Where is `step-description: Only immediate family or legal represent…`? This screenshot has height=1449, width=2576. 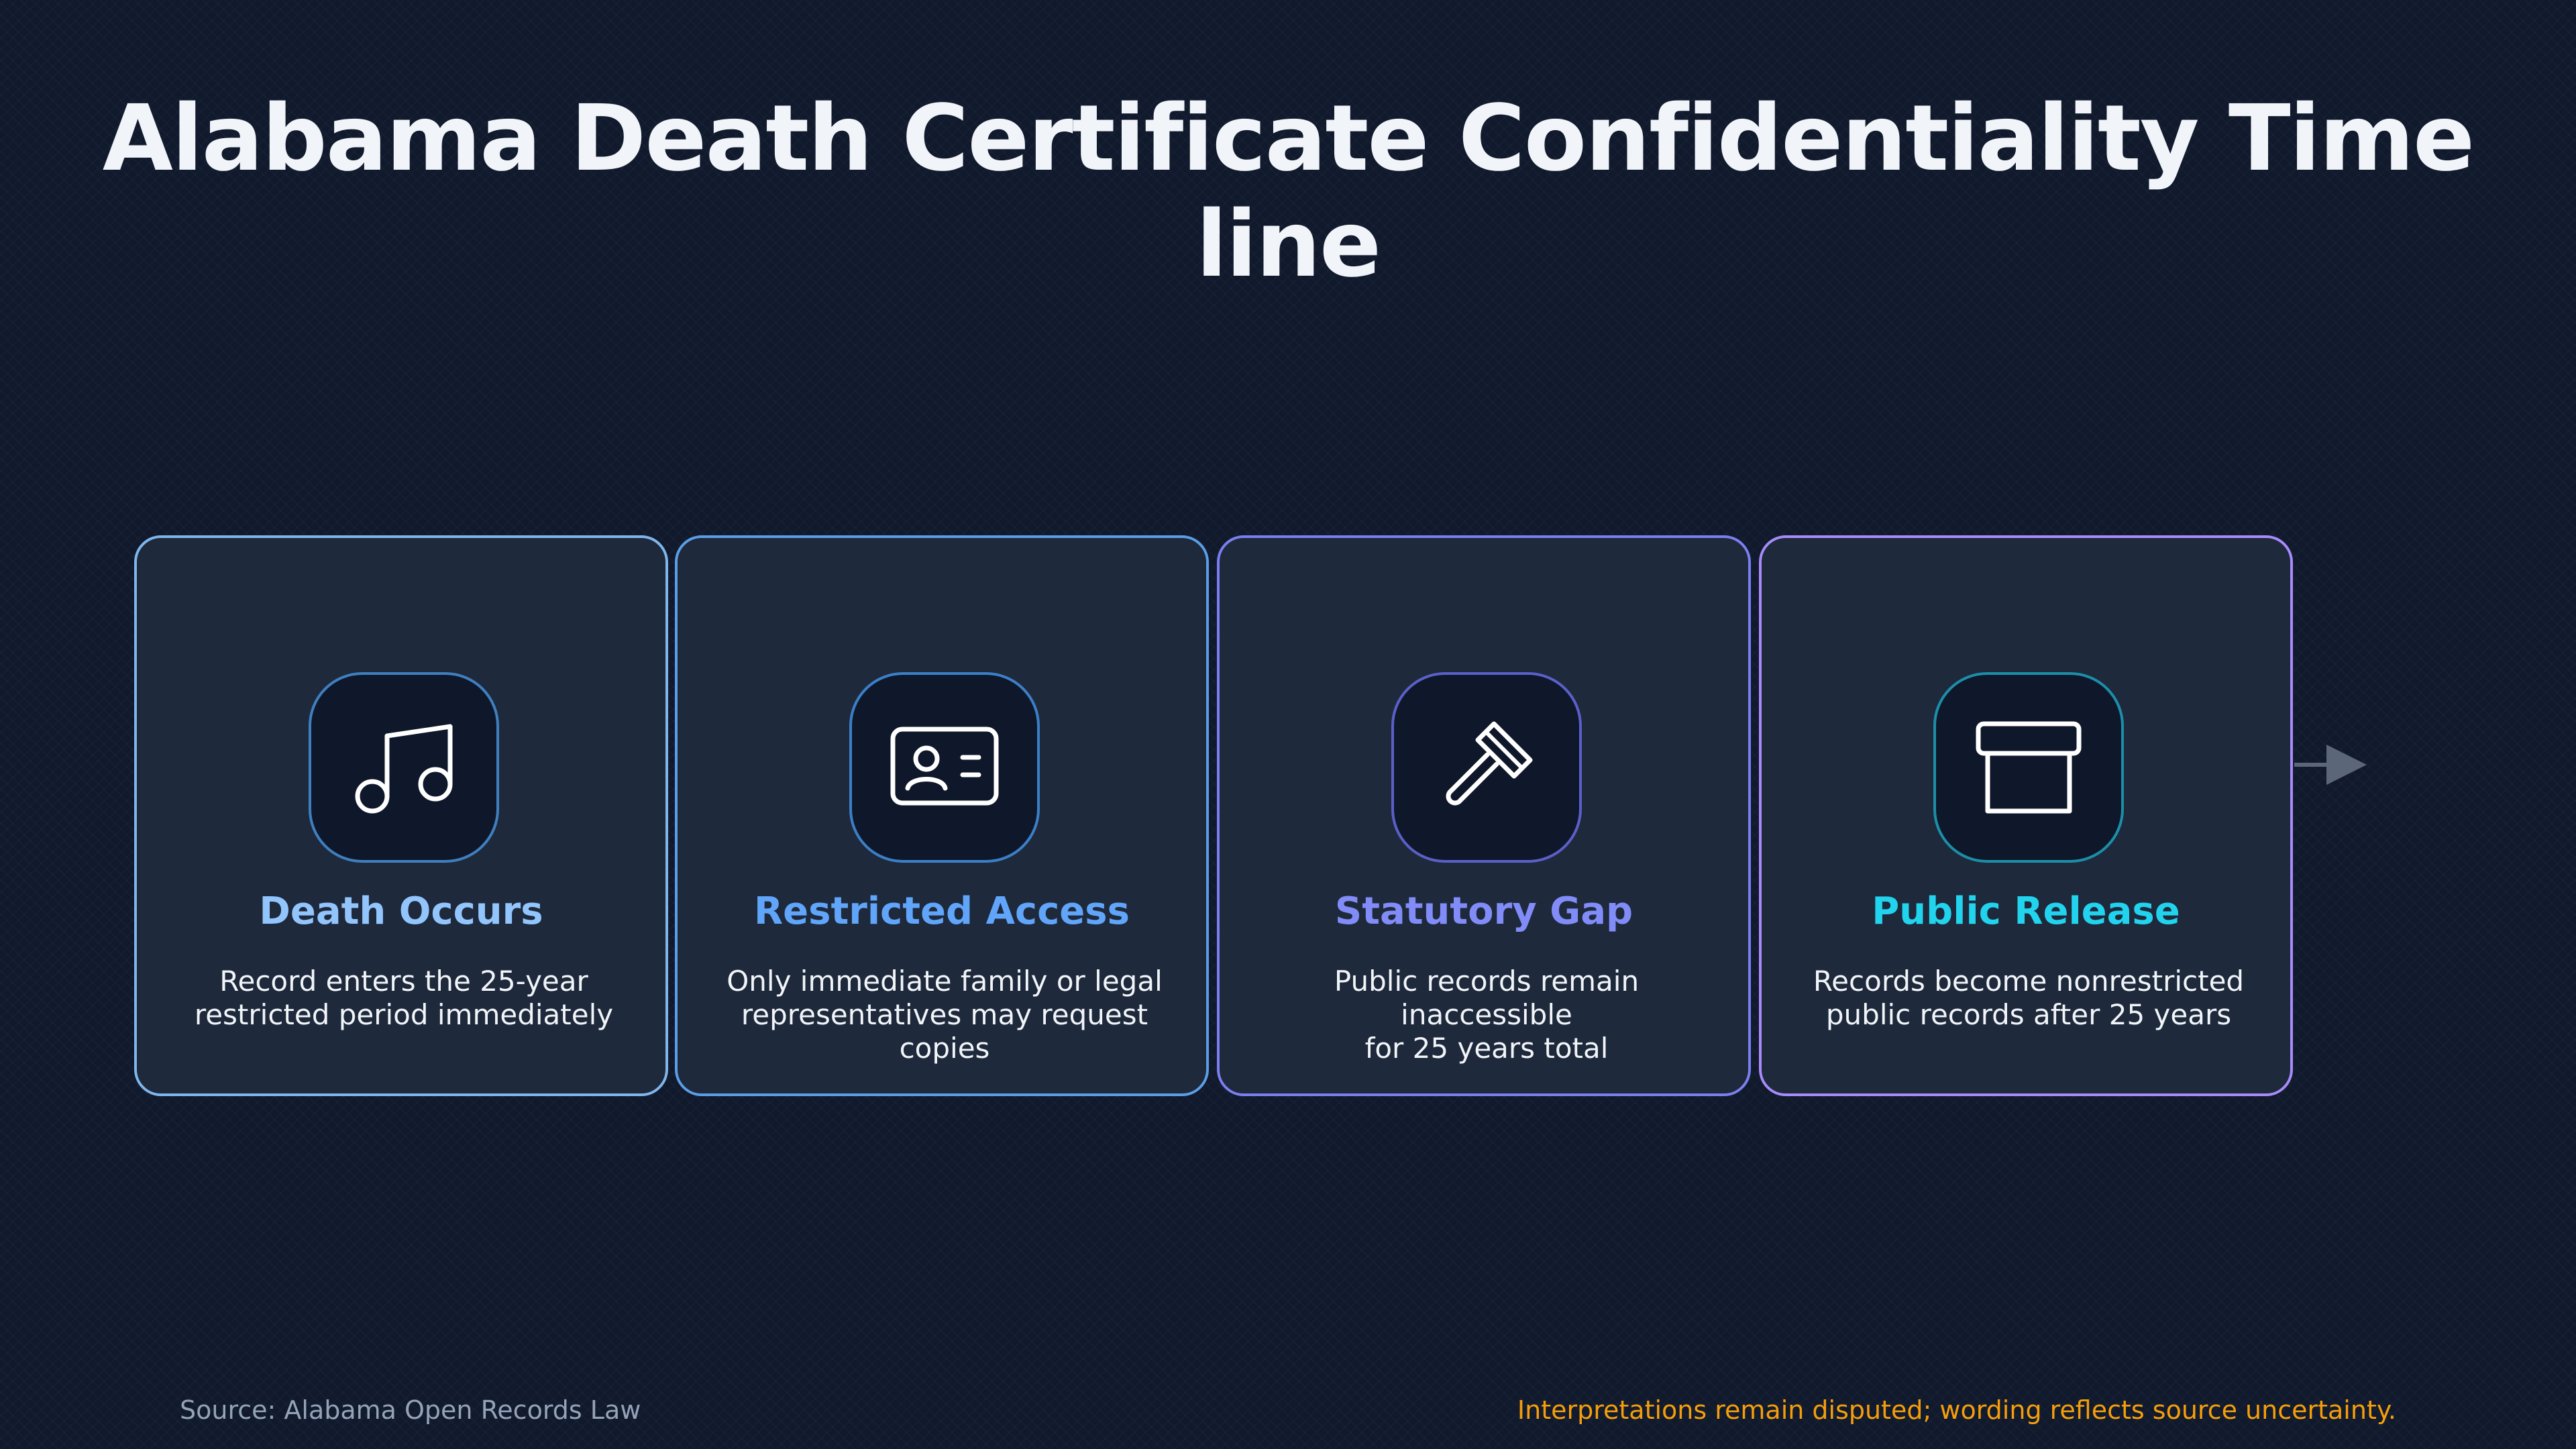
step-description: Only immediate family or legal represent… is located at coordinates (945, 1015).